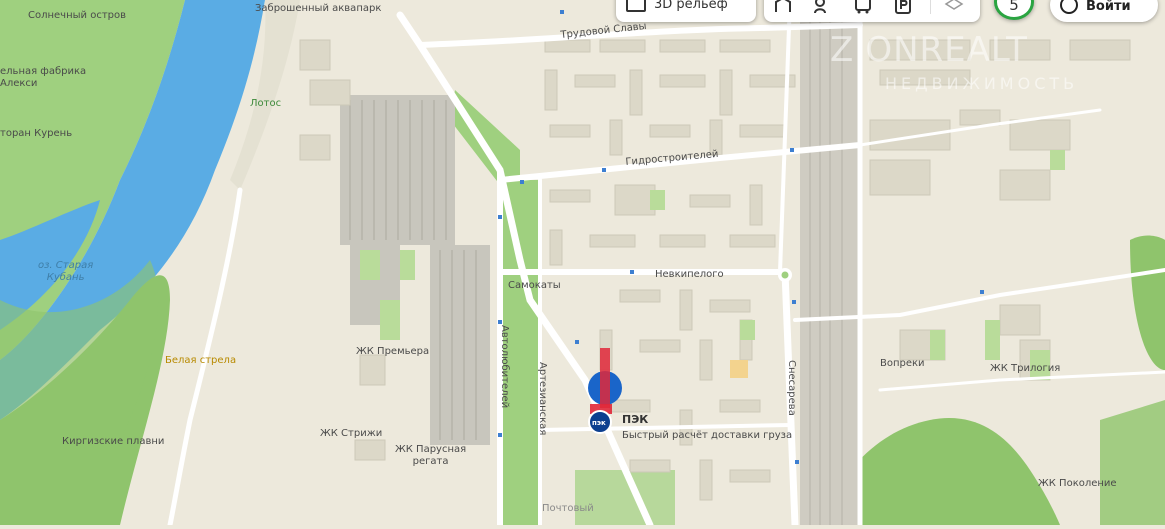  What do you see at coordinates (783, 7) in the screenshot?
I see `route-icon` at bounding box center [783, 7].